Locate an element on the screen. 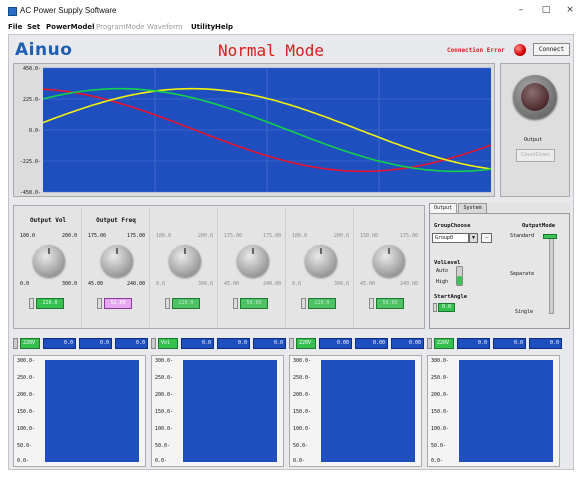 Image resolution: width=587 pixels, height=478 pixels. meter-strip-1: 220V 0.0 0.0 0.0 is located at coordinates (82, 344).